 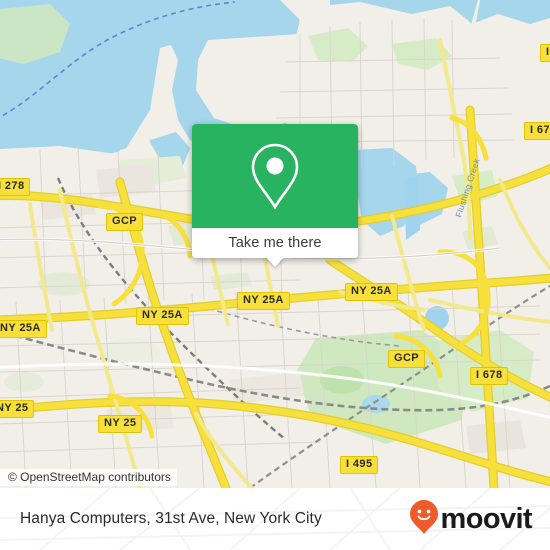 What do you see at coordinates (486, 518) in the screenshot?
I see `moovit-wordmark: moovit` at bounding box center [486, 518].